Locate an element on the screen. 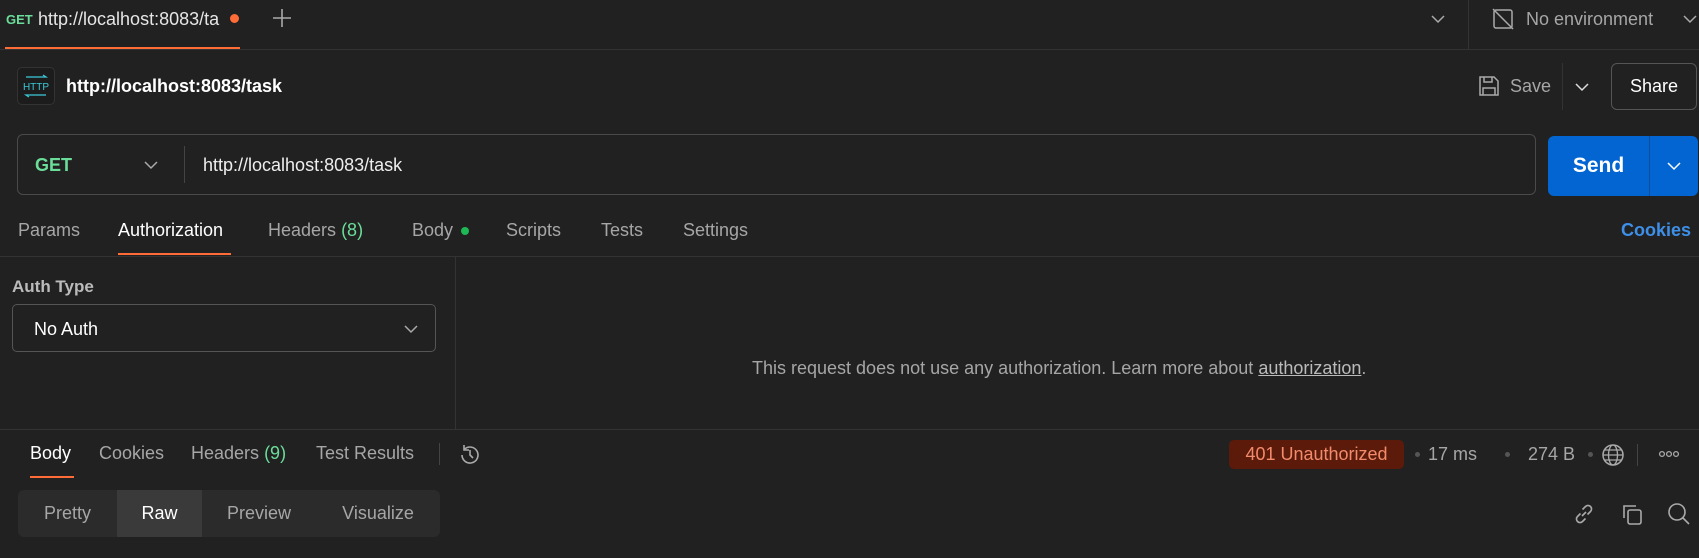  tabs-divider is located at coordinates (849, 256).